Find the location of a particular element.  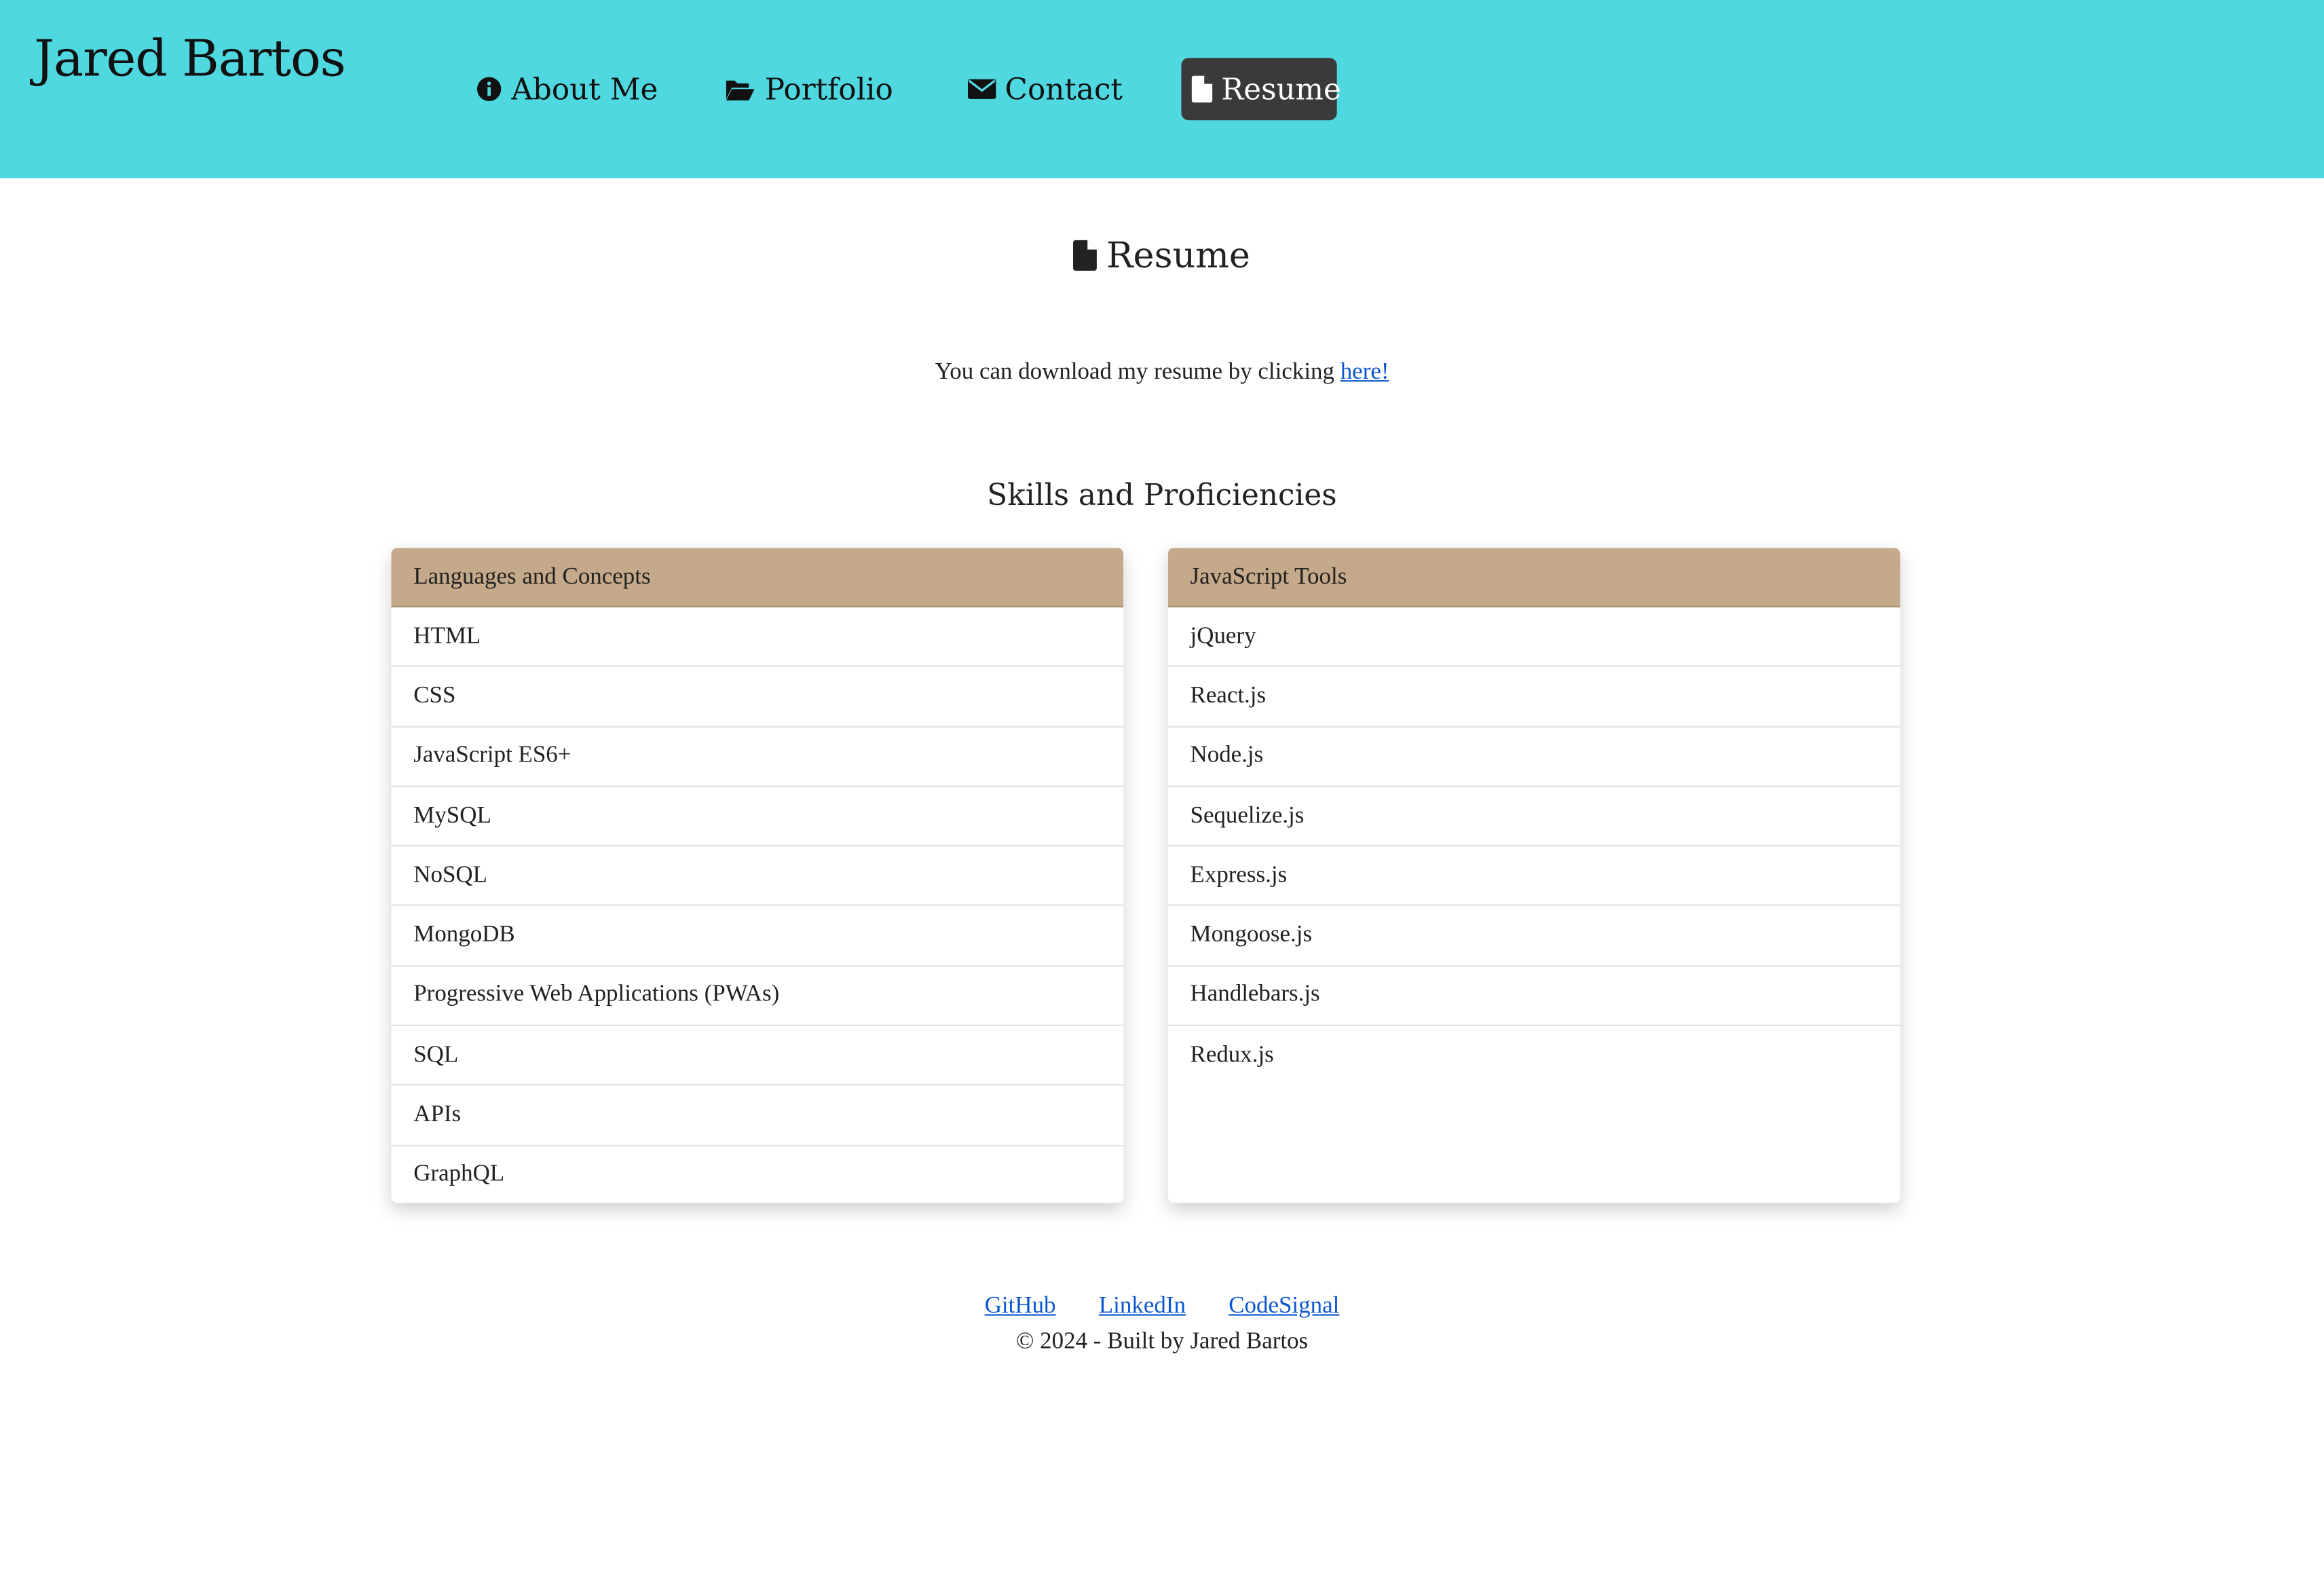

list-item: GraphQL is located at coordinates (459, 1174).